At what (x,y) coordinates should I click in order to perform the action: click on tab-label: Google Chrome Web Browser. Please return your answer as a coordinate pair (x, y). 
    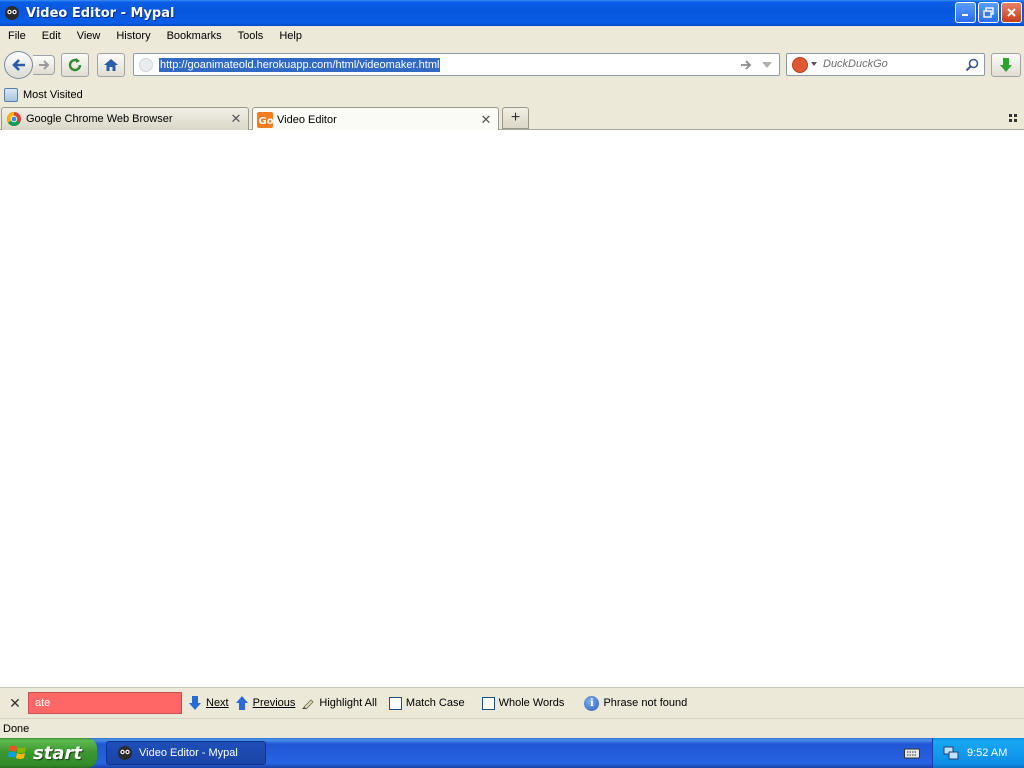
    Looking at the image, I should click on (99, 119).